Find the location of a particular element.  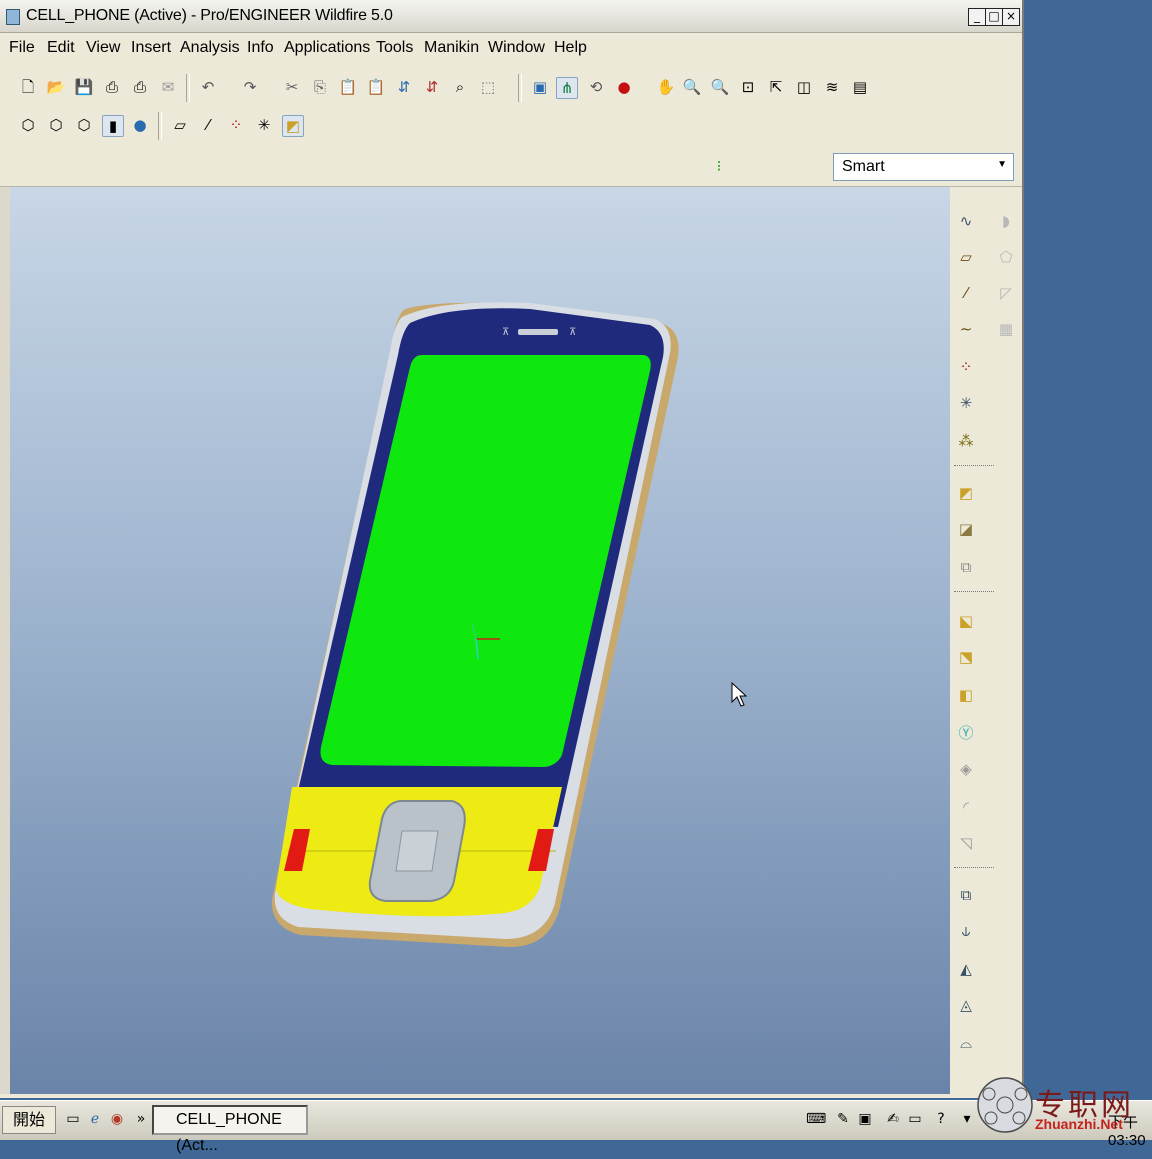

orient-icon: ⟲ is located at coordinates (596, 87).